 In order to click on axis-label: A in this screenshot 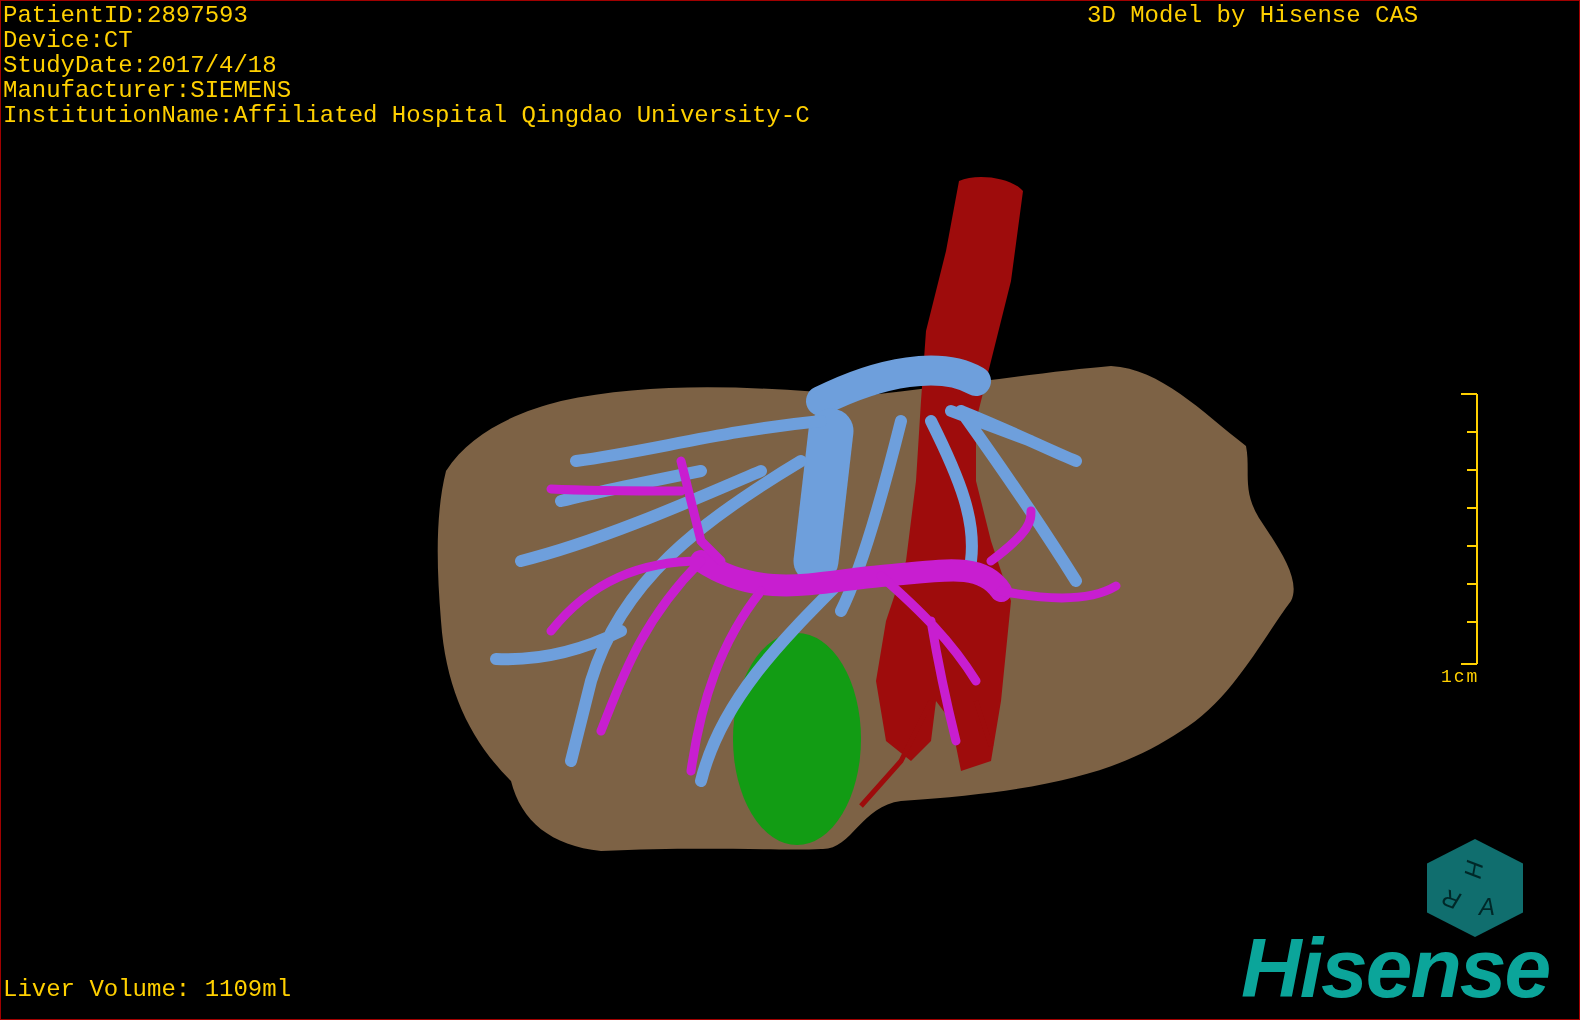, I will do `click(1487, 907)`.